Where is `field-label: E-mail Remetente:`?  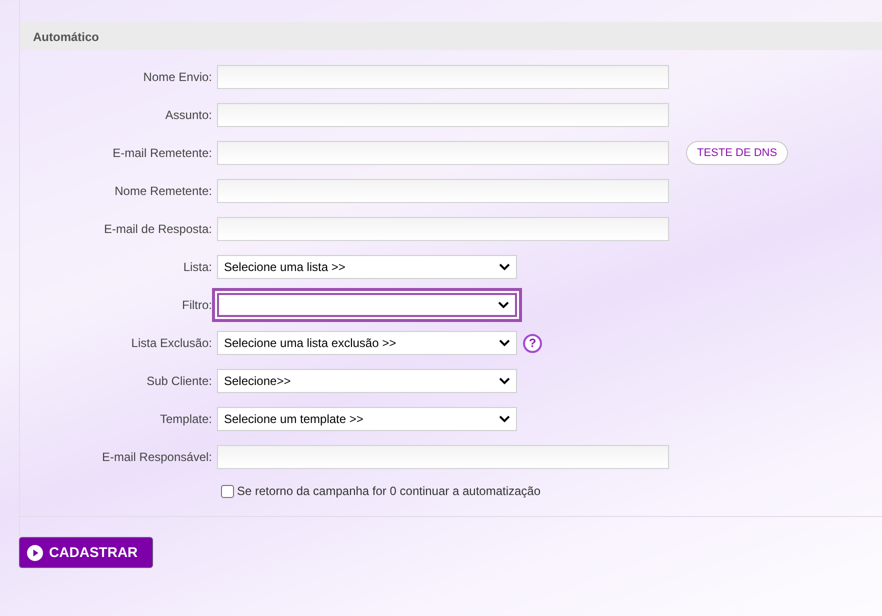 field-label: E-mail Remetente: is located at coordinates (162, 153).